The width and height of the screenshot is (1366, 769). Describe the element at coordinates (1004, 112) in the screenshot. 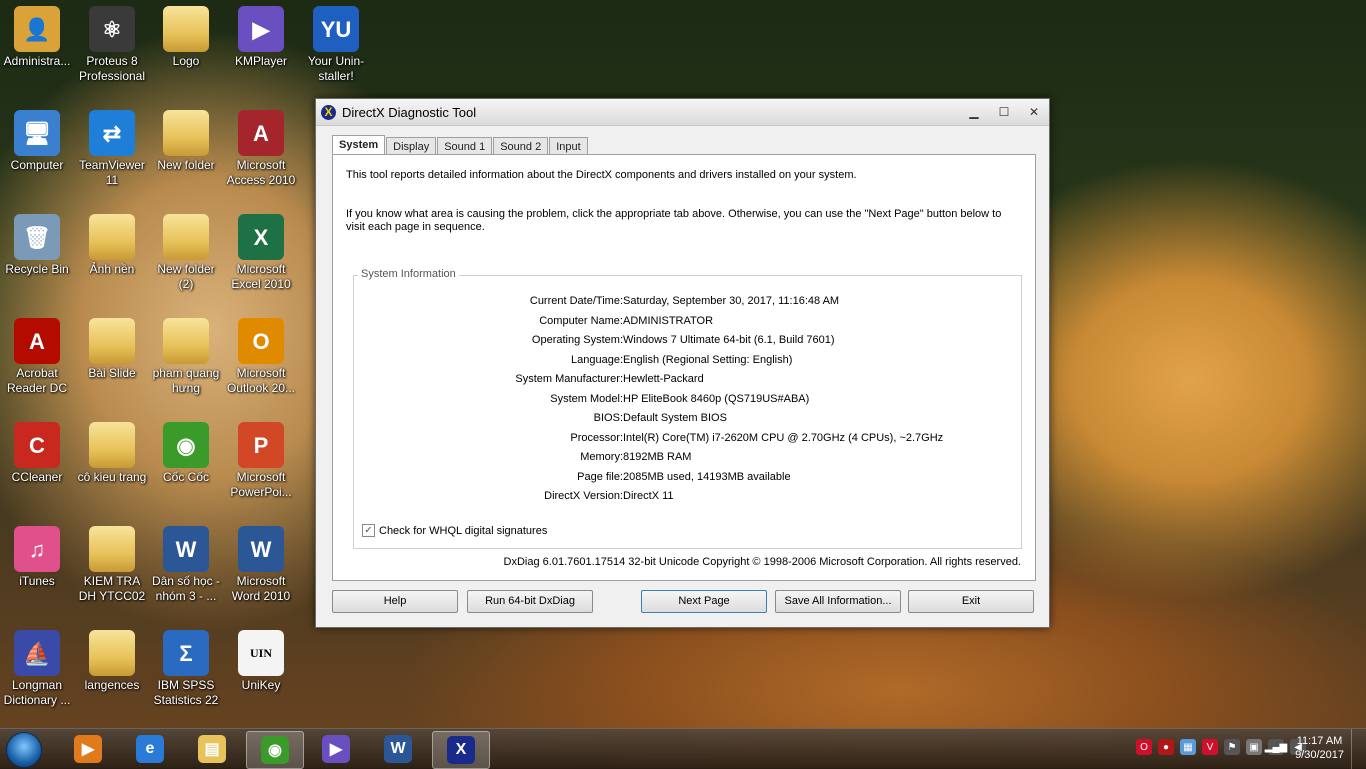

I see `maximize-button: ☐` at that location.